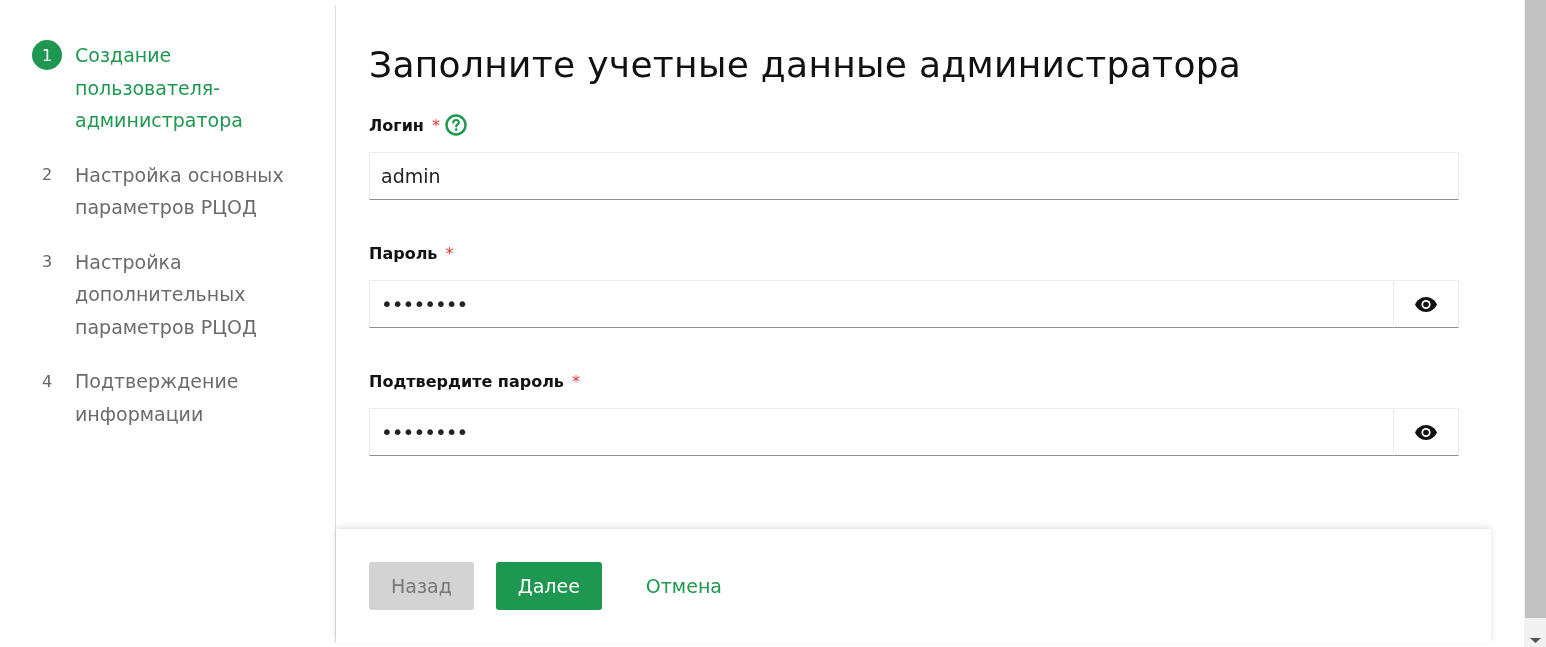 The image size is (1546, 647). I want to click on cancel-link: Отмена, so click(683, 586).